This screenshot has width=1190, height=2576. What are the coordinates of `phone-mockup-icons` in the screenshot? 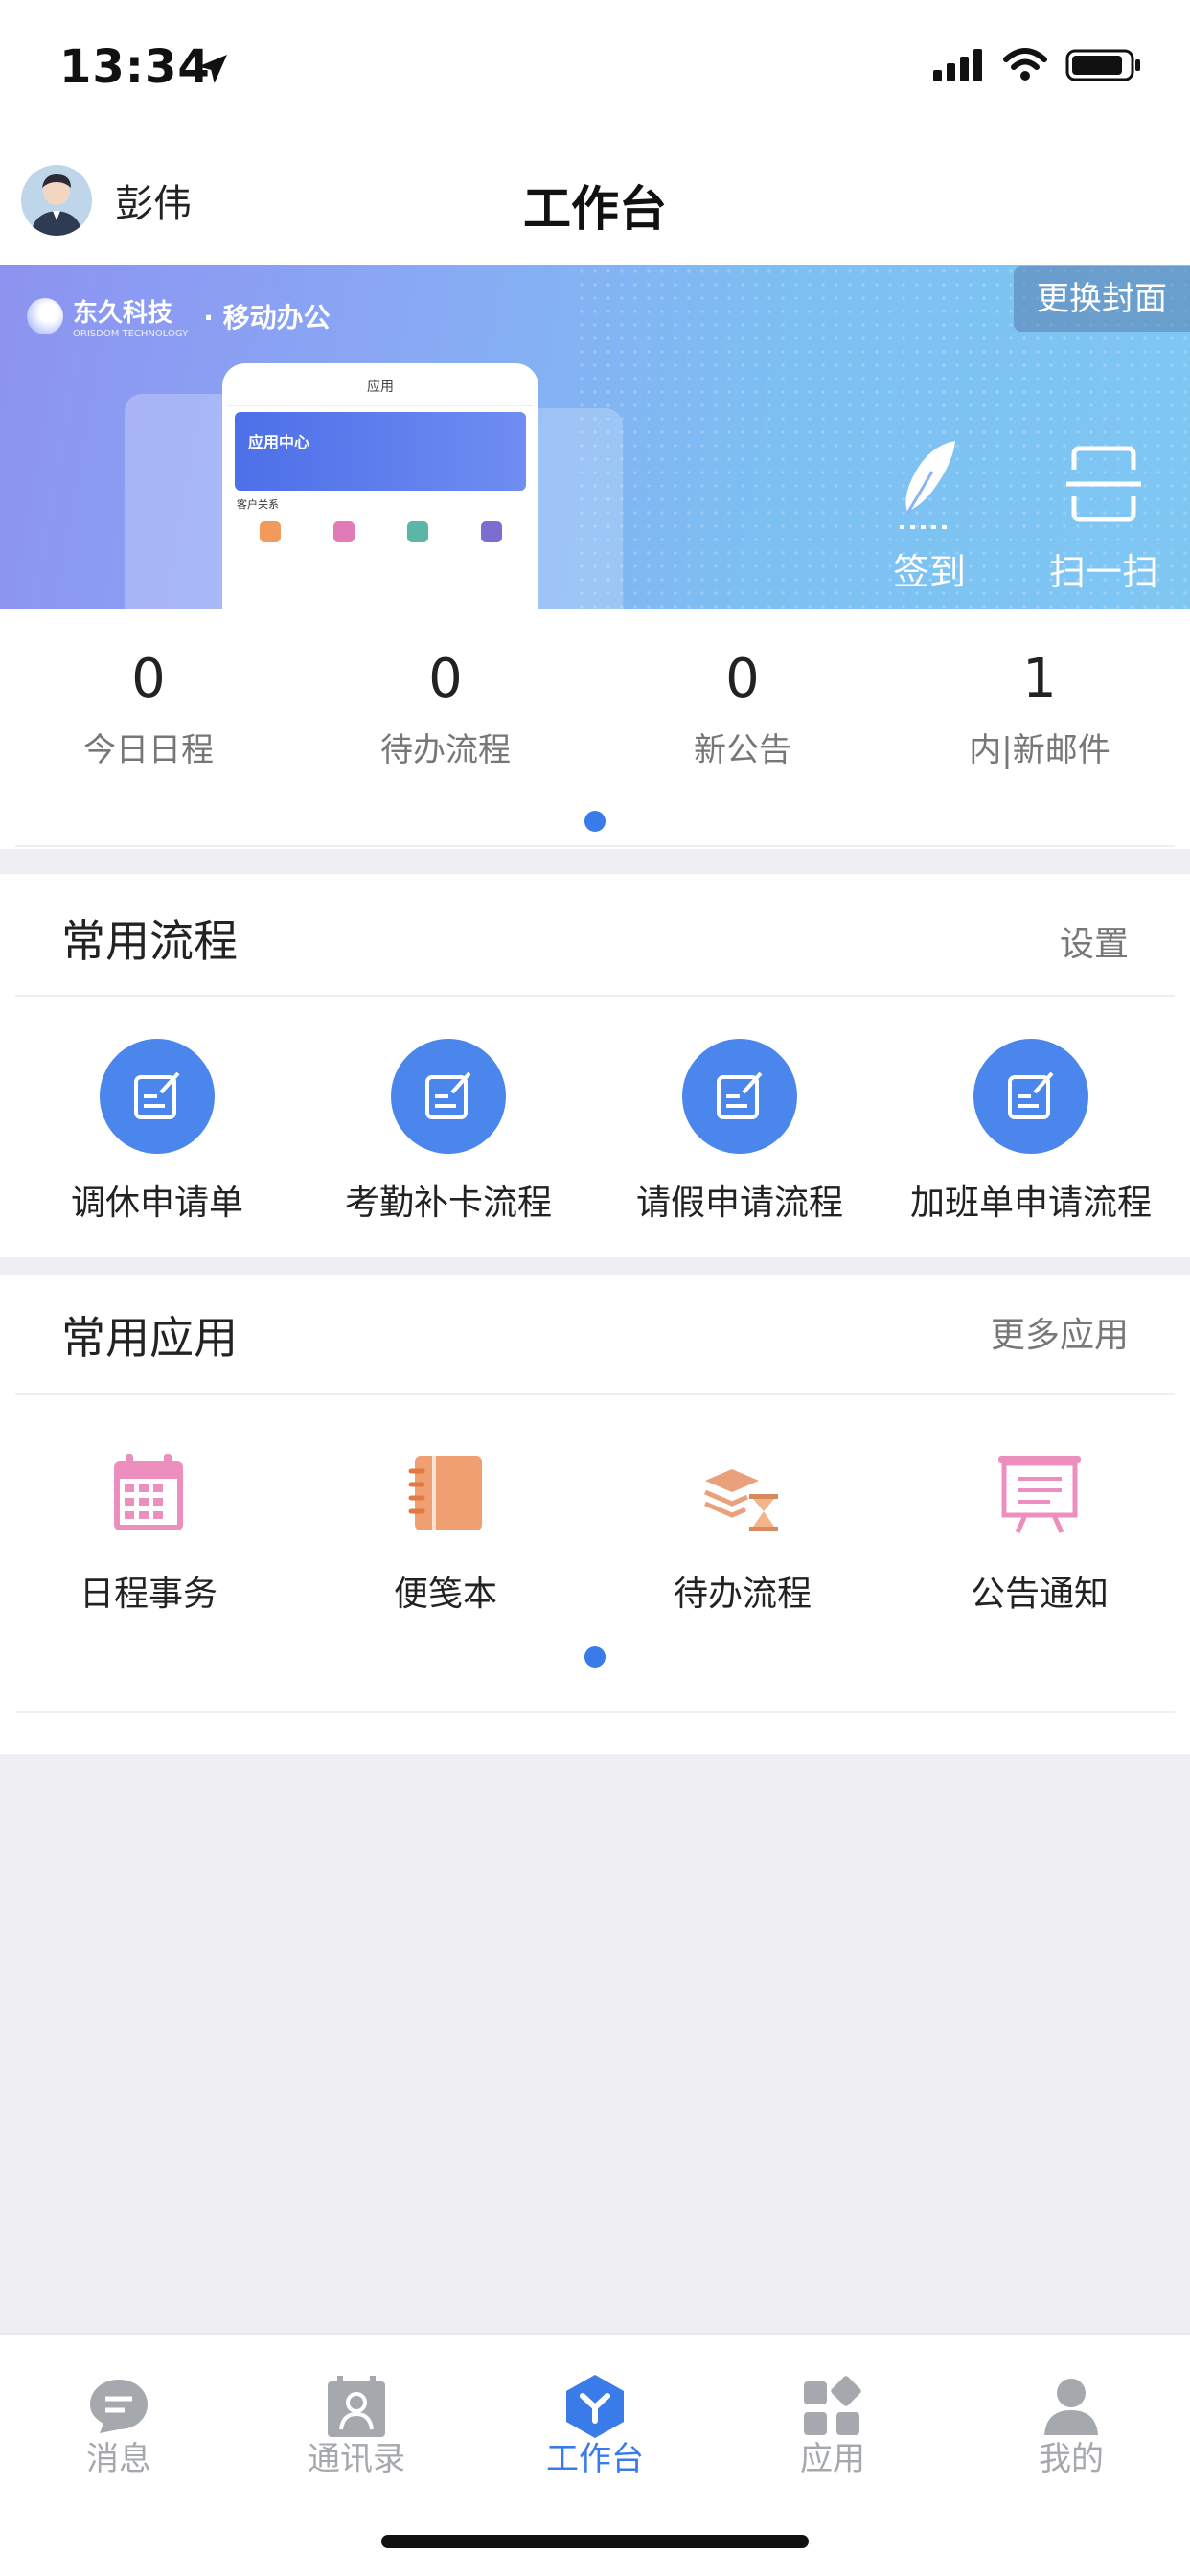 It's located at (381, 532).